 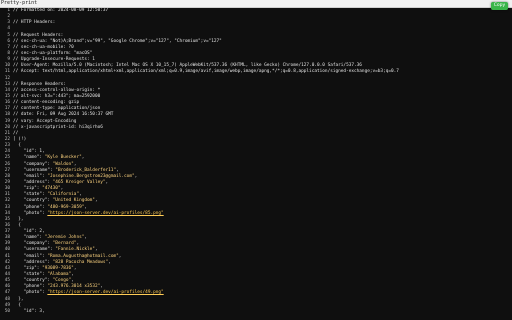 What do you see at coordinates (58, 268) in the screenshot?
I see `code-token: "93089-7836"` at bounding box center [58, 268].